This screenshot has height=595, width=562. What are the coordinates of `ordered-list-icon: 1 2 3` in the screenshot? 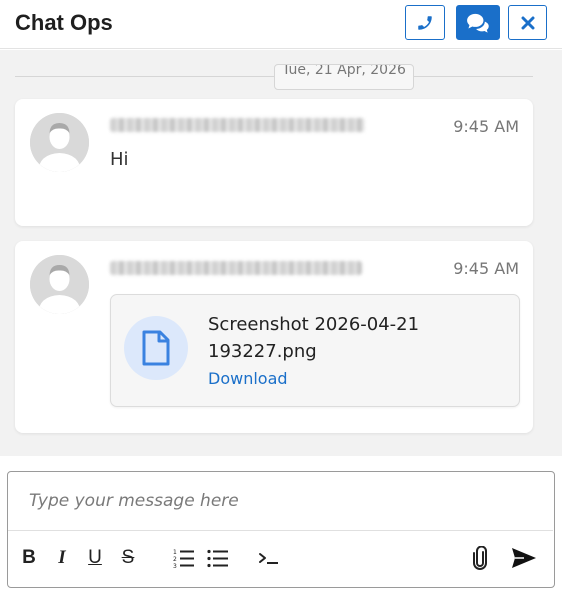 It's located at (183, 558).